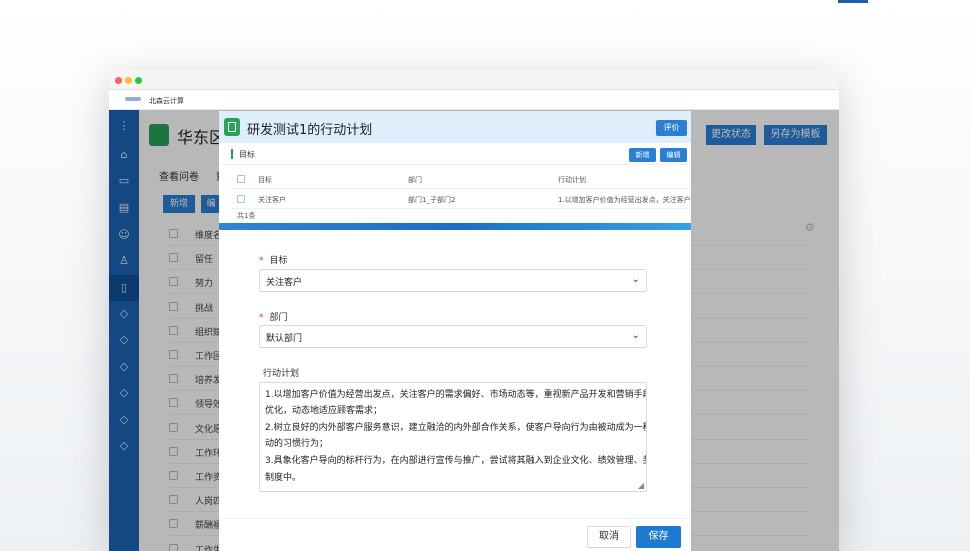 This screenshot has height=551, width=970. I want to click on cell-goal: 关注客户, so click(272, 200).